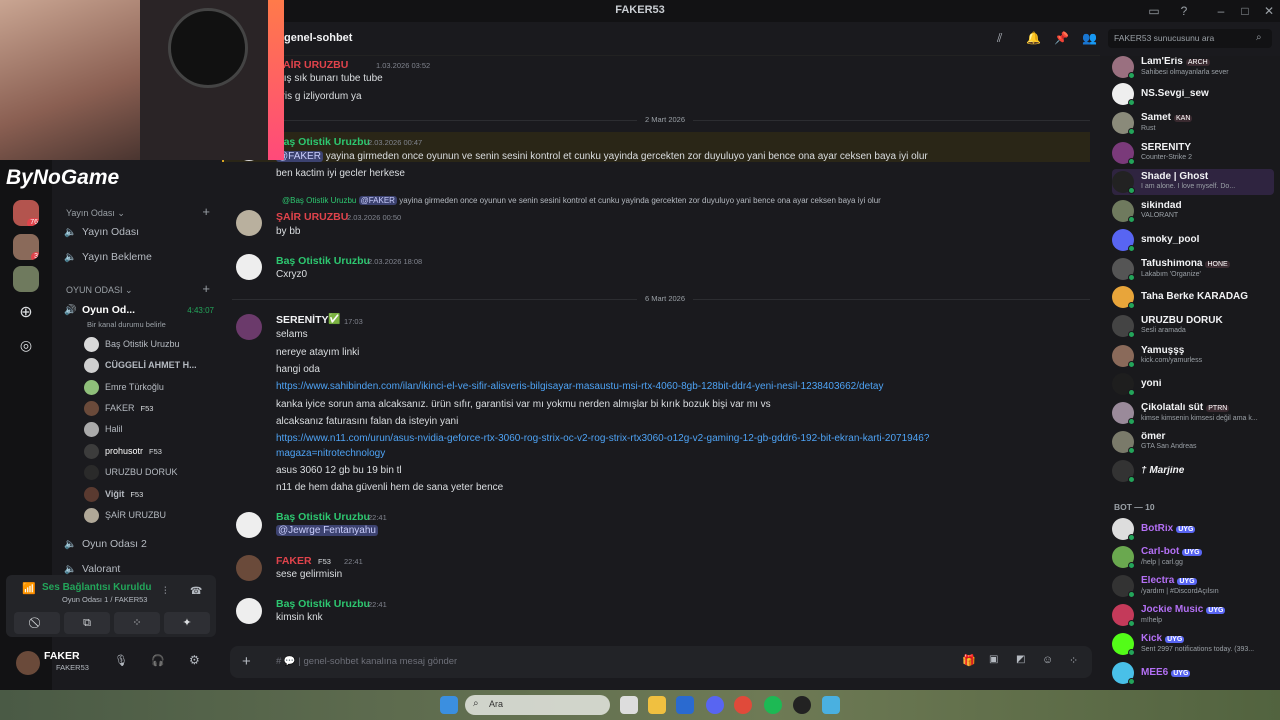  What do you see at coordinates (1033, 38) in the screenshot?
I see `bell-icon: 🔔` at bounding box center [1033, 38].